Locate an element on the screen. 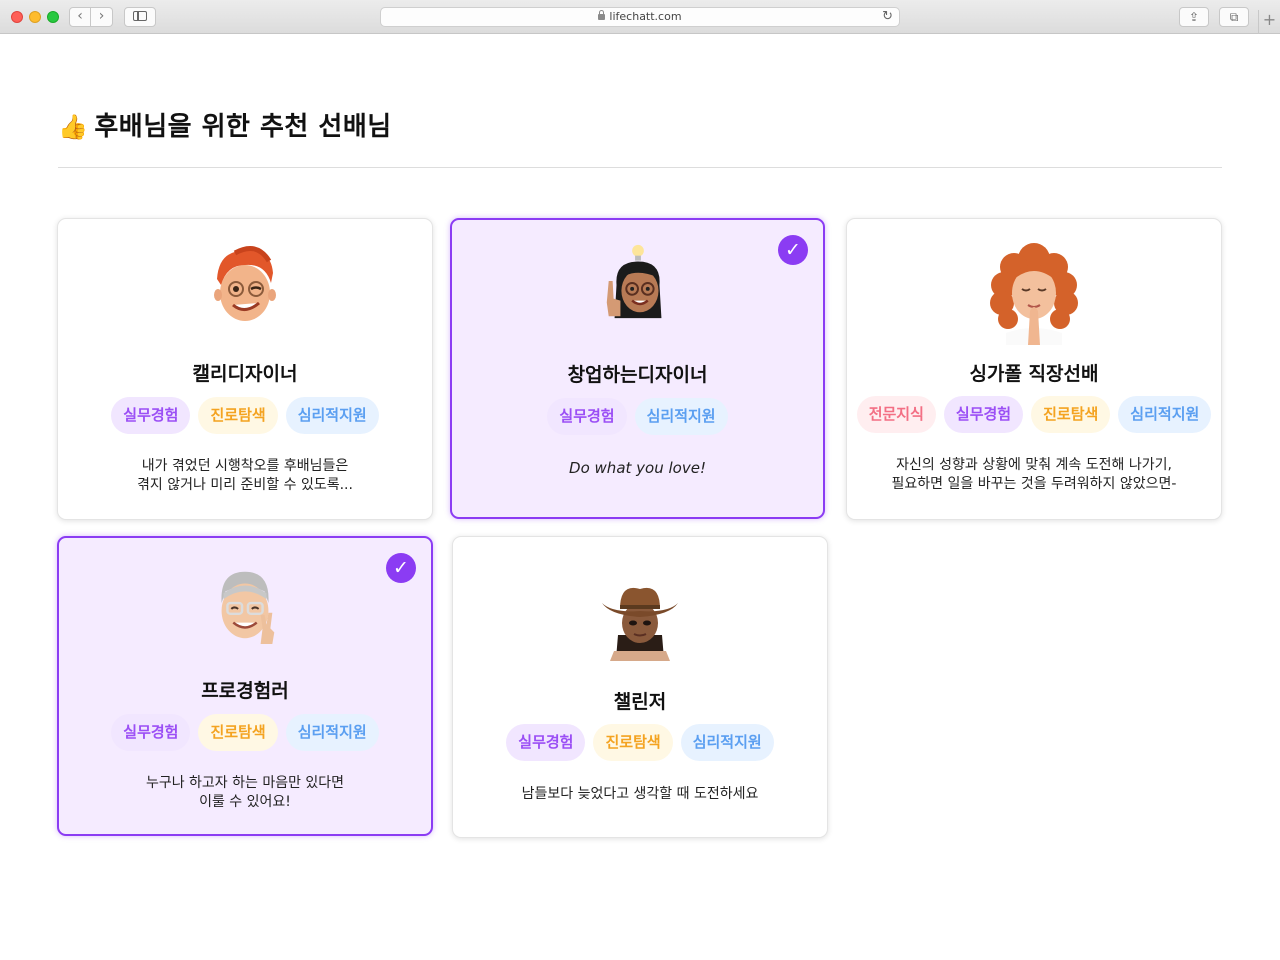  title-divider is located at coordinates (640, 167).